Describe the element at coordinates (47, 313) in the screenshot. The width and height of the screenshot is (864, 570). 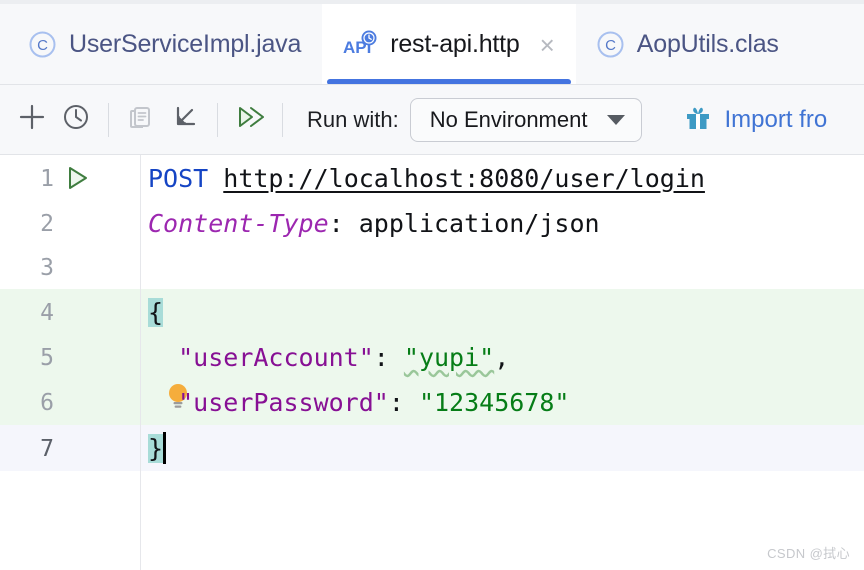
I see `line-number: 4` at that location.